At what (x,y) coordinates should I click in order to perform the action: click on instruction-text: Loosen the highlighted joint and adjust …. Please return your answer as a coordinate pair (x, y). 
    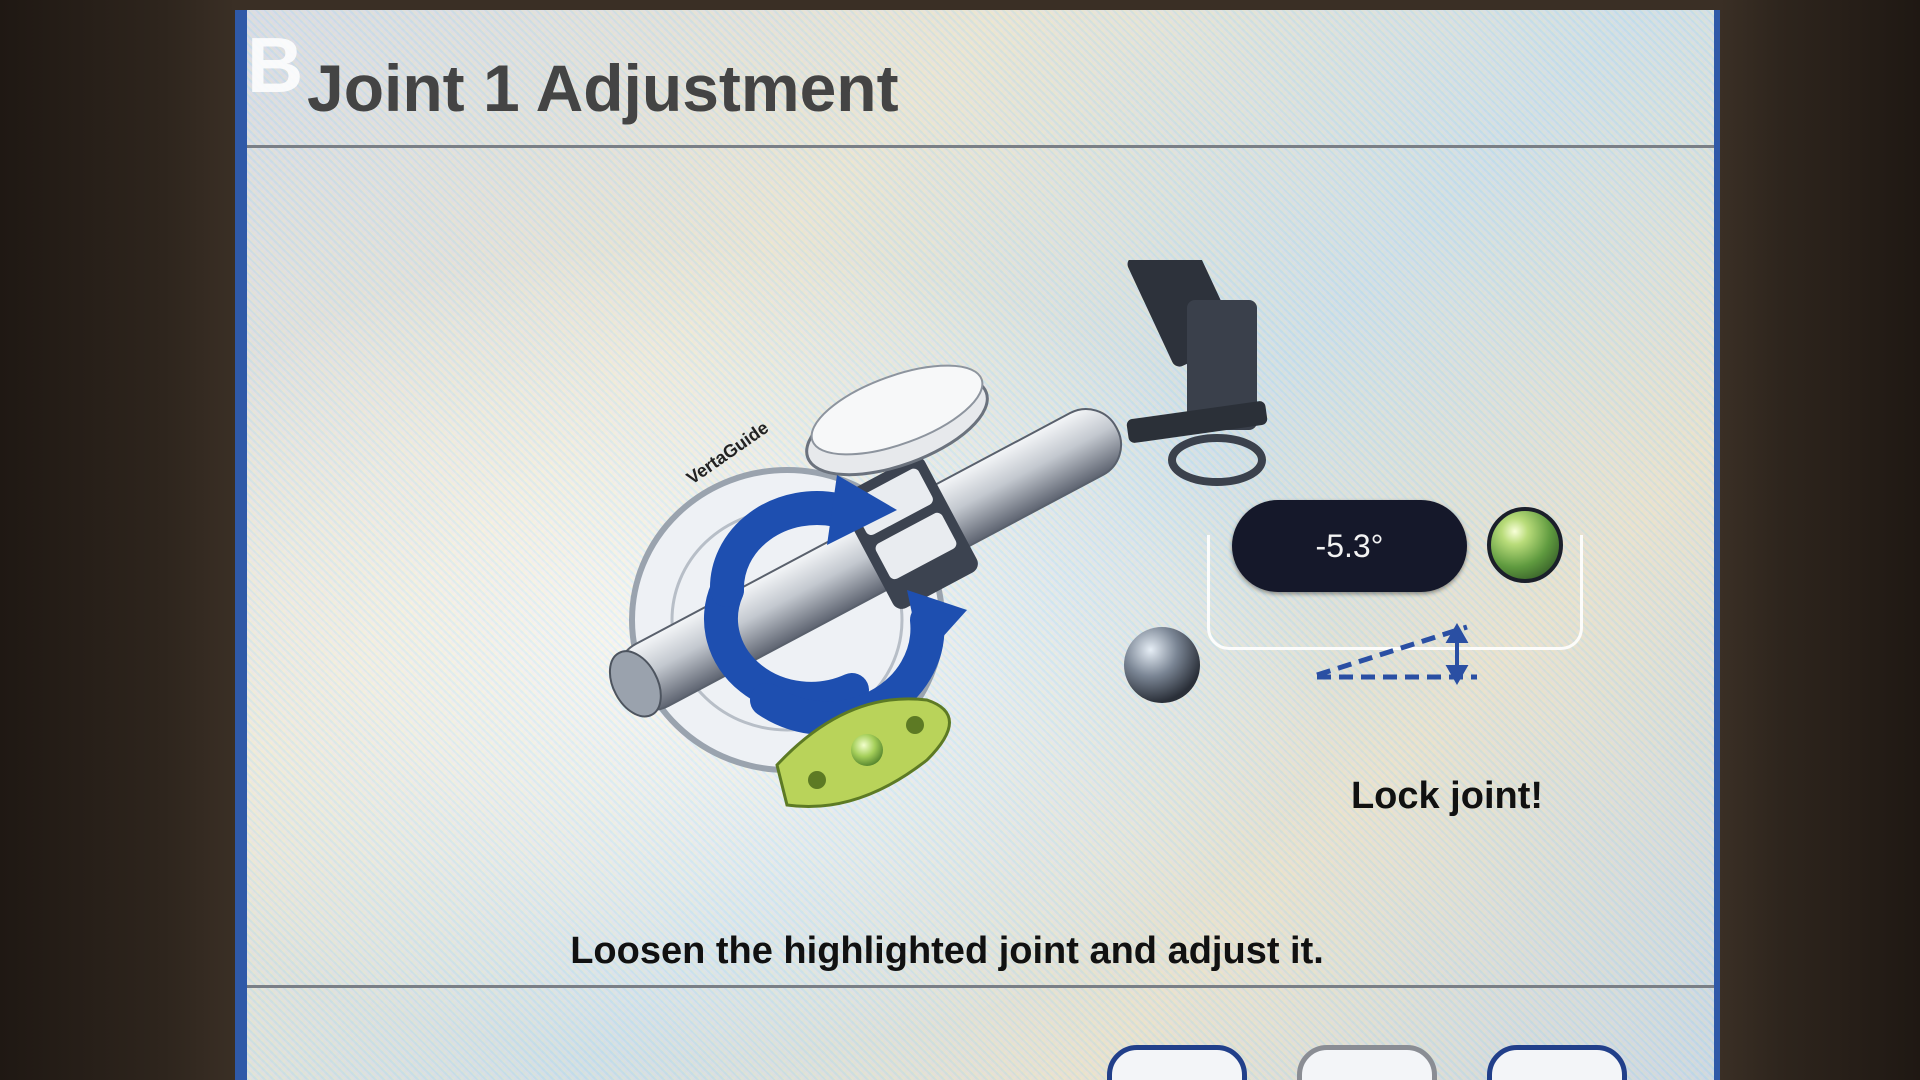
    Looking at the image, I should click on (947, 951).